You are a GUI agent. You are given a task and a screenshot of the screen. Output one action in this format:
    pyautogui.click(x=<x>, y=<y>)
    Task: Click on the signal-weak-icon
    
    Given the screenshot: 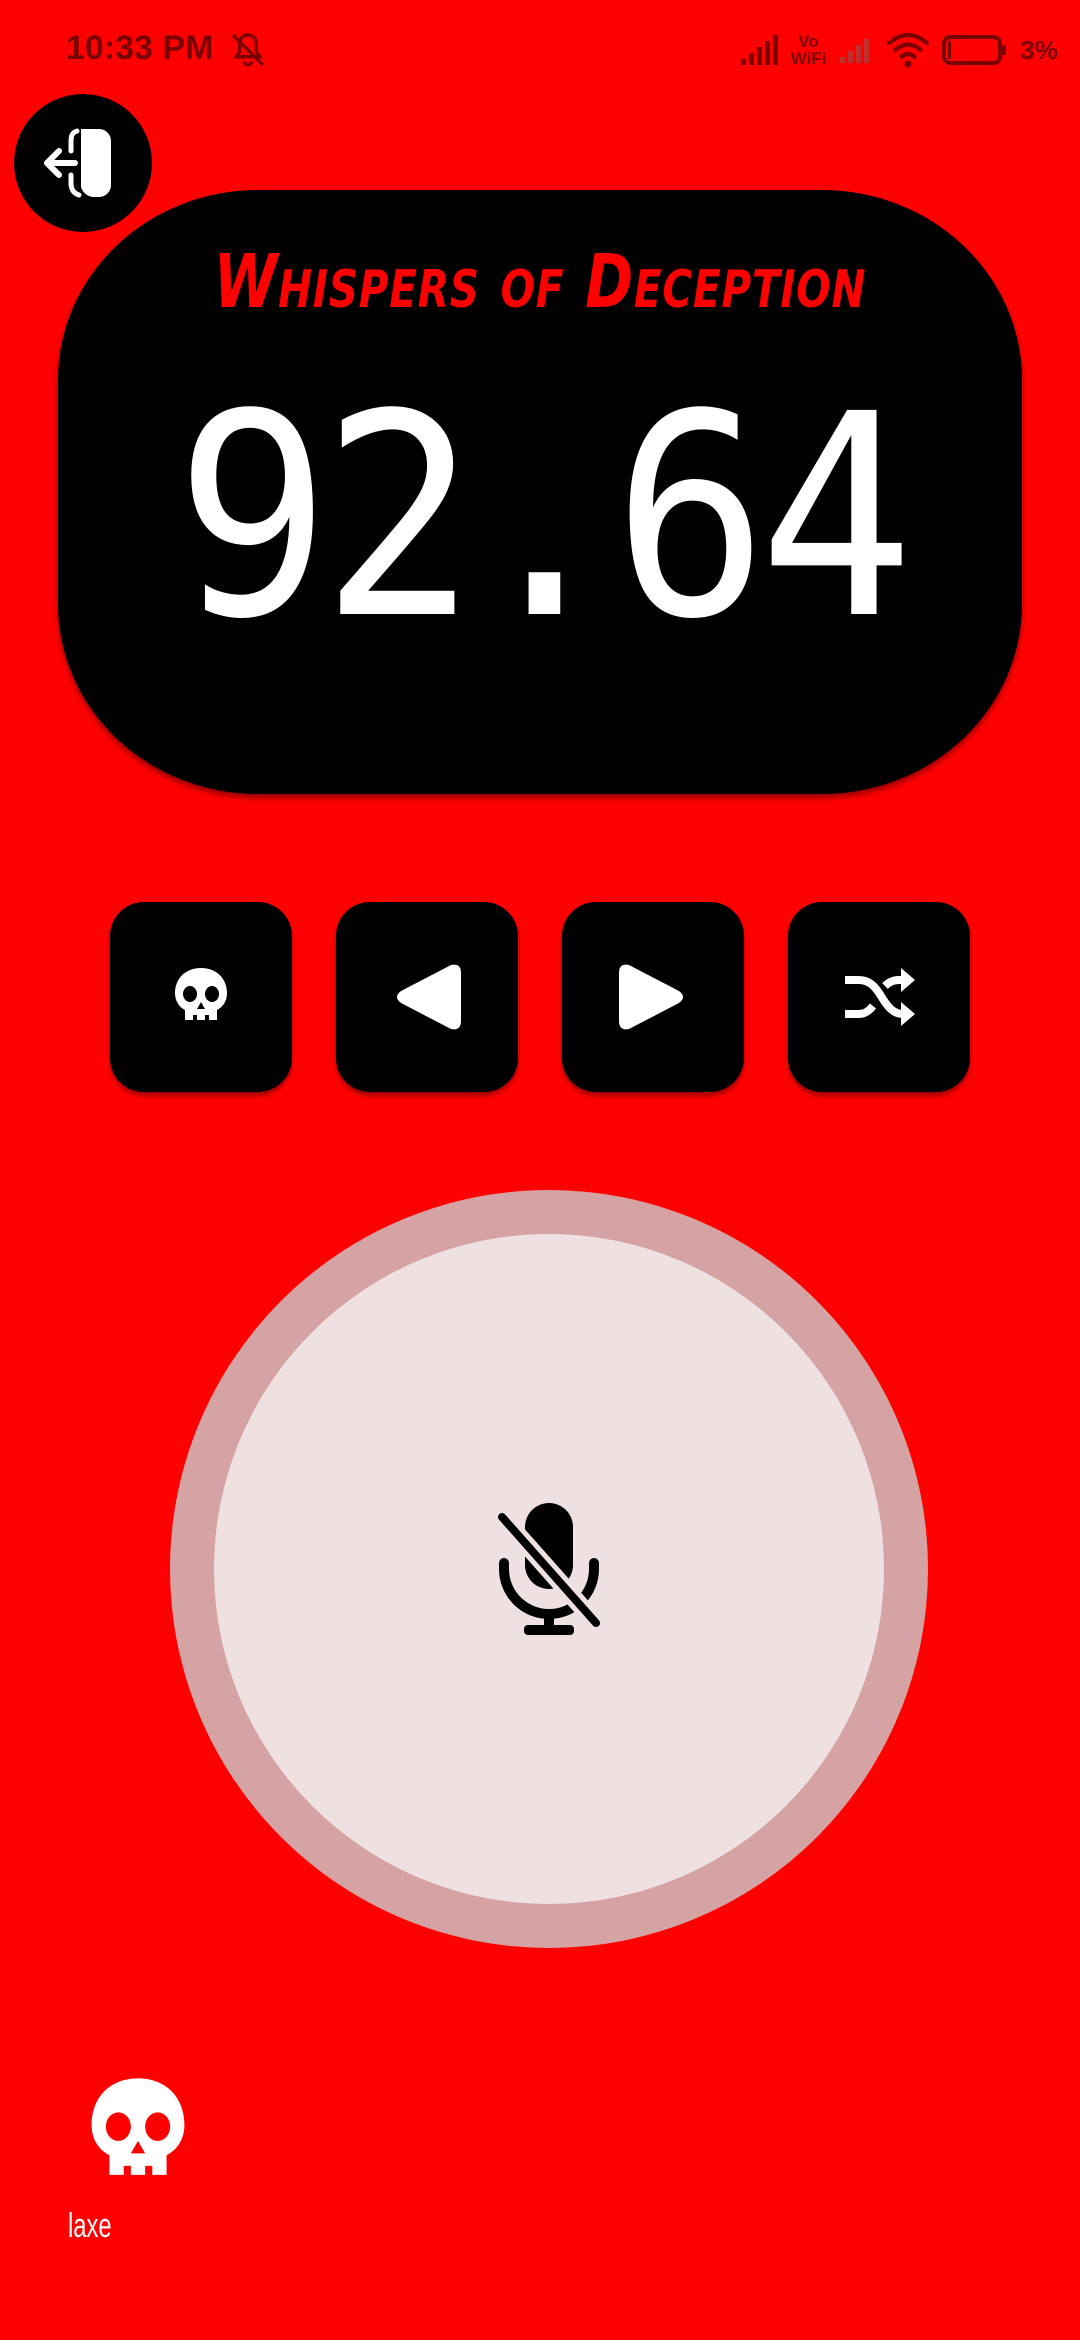 What is the action you would take?
    pyautogui.click(x=855, y=51)
    